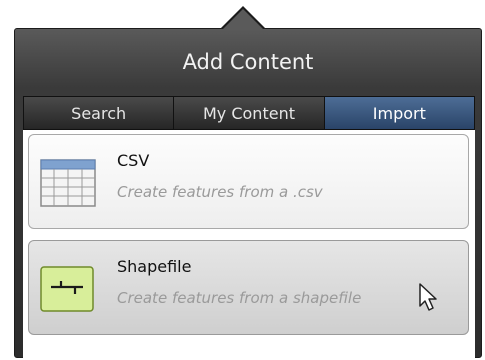 The height and width of the screenshot is (360, 485). I want to click on tab-my-content: My Content, so click(249, 113).